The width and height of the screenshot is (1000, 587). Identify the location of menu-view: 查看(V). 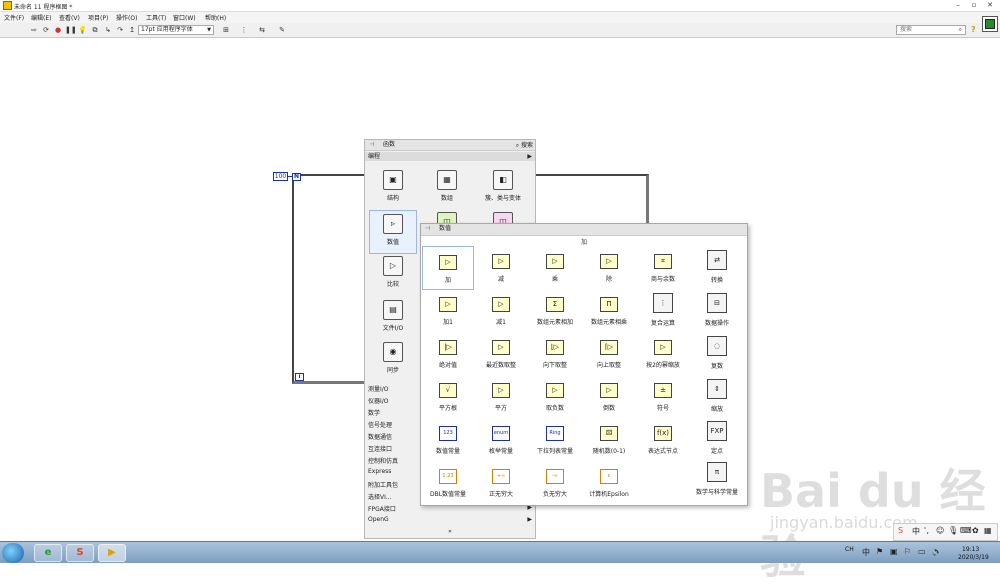
(69, 17).